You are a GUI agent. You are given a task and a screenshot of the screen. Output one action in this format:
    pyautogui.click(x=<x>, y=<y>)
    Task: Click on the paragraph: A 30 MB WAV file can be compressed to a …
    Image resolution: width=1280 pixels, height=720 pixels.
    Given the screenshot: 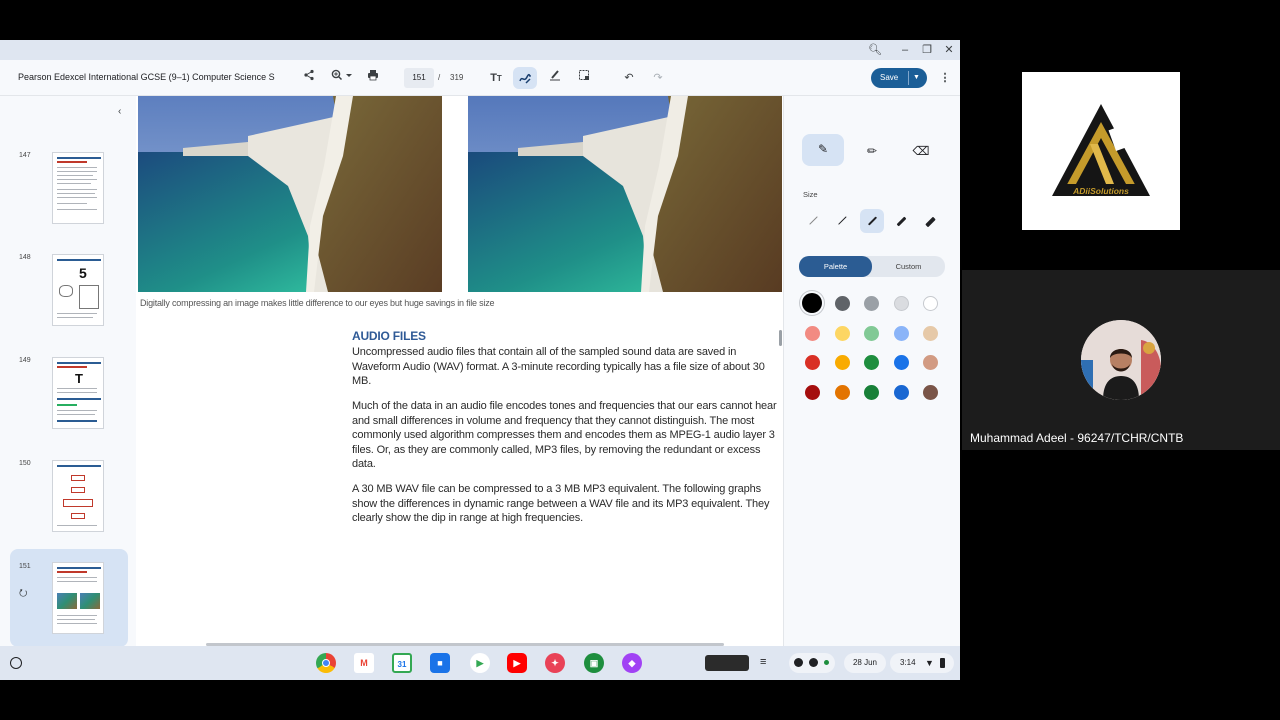 What is the action you would take?
    pyautogui.click(x=561, y=503)
    